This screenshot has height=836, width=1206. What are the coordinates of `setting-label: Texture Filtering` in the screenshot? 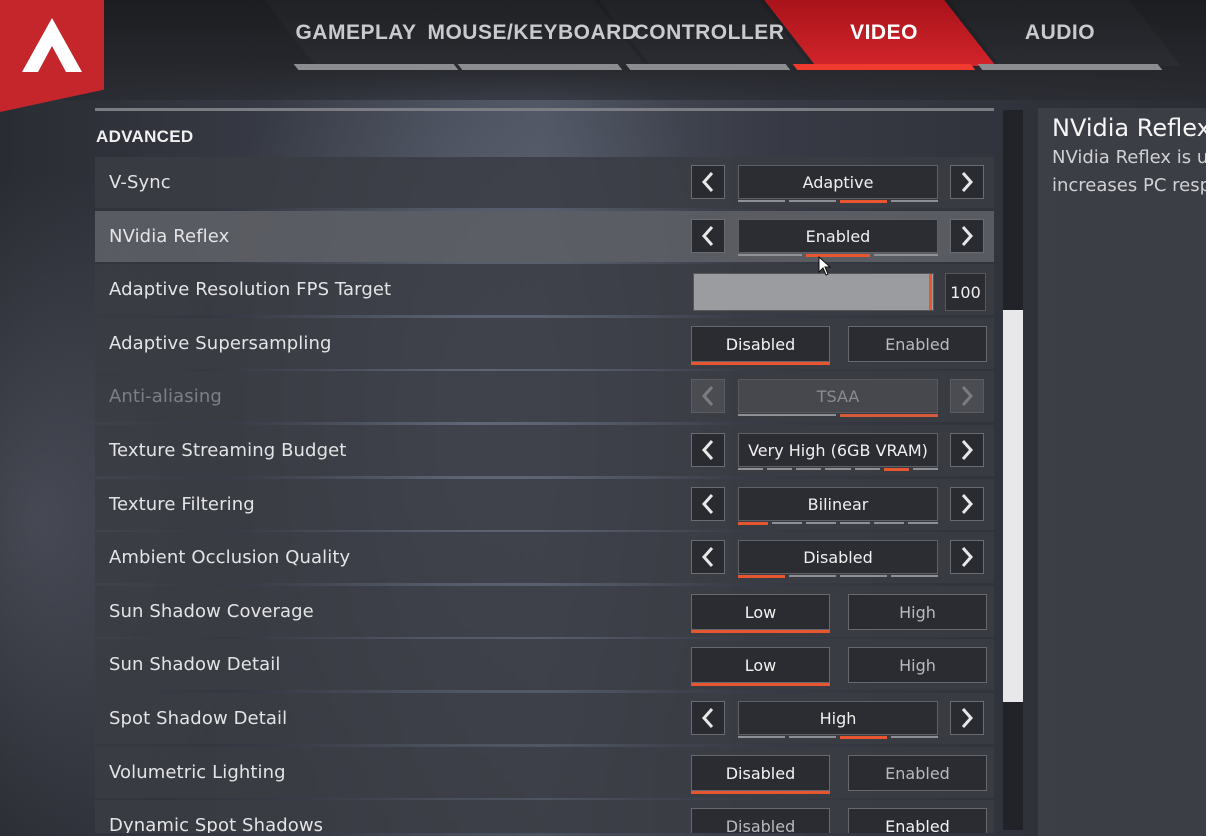 It's located at (182, 504).